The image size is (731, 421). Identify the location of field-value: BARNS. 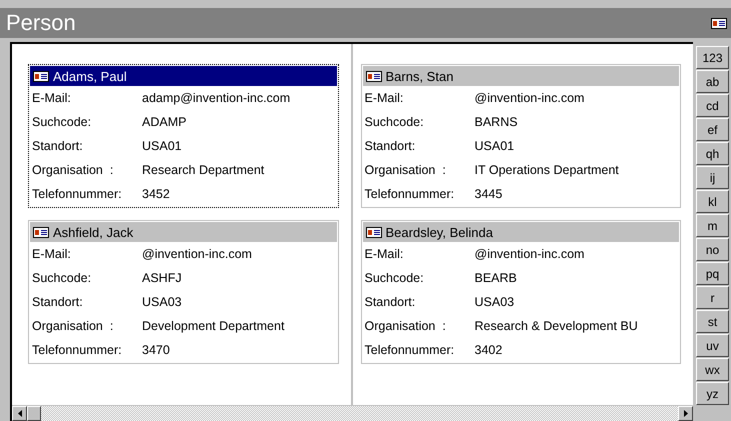
(496, 122).